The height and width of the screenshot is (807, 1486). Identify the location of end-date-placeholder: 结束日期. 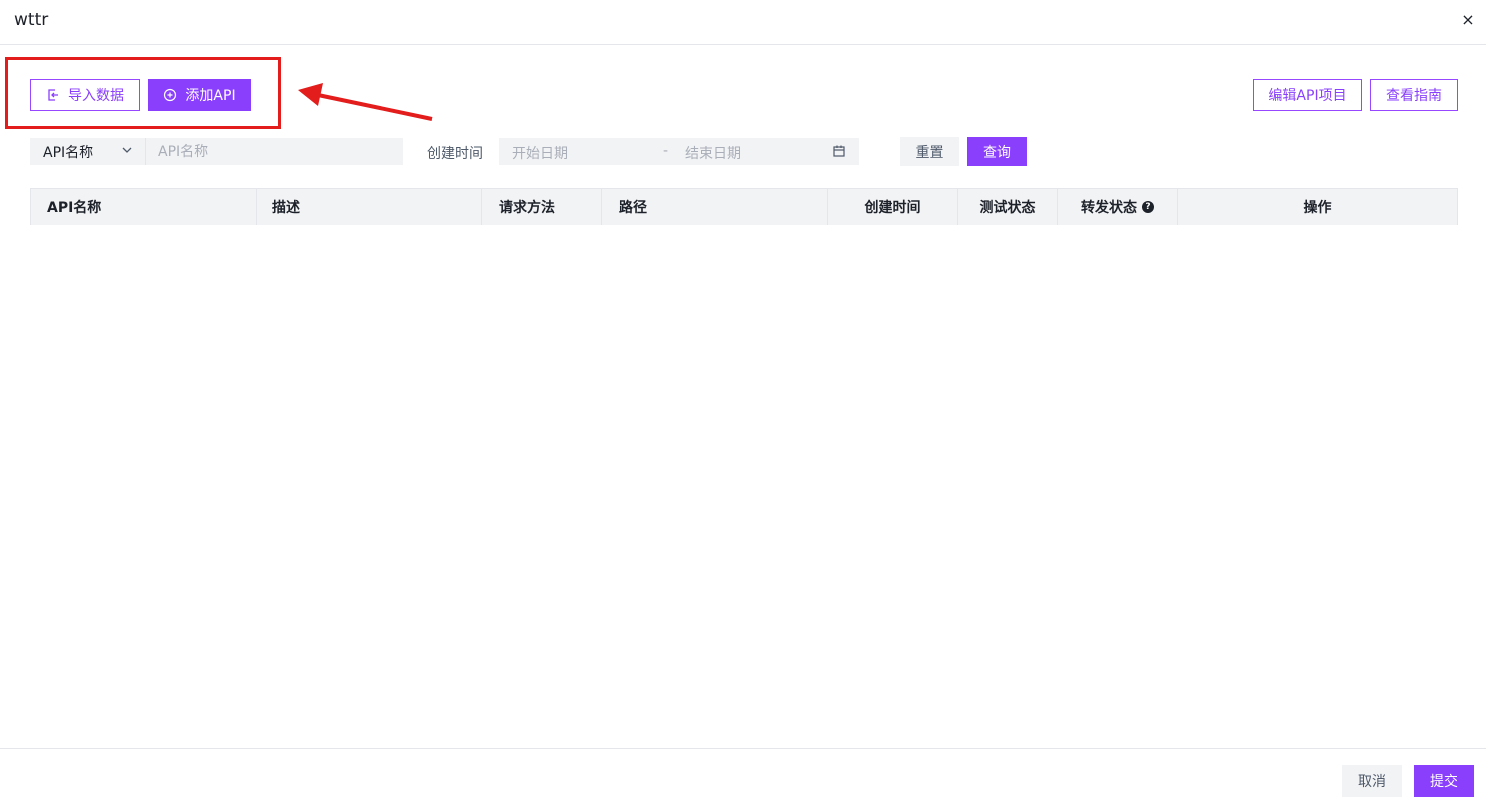
(713, 154).